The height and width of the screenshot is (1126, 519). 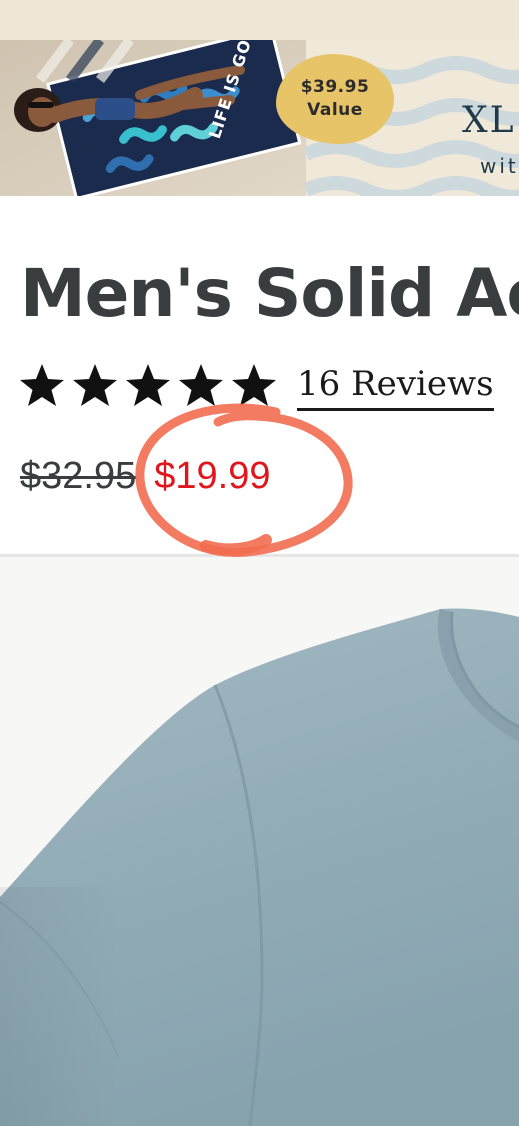 I want to click on banner-headline: XL, so click(x=489, y=120).